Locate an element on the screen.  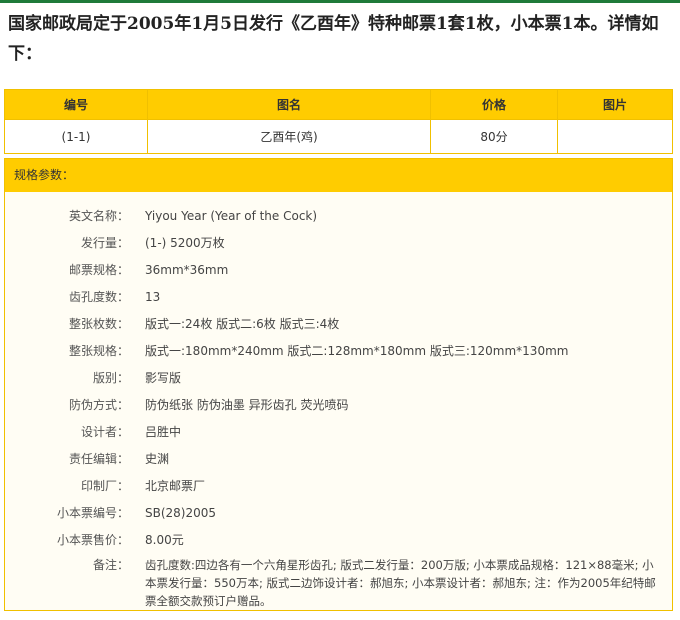
spec-value: (1-) 5200万枚 is located at coordinates (185, 242).